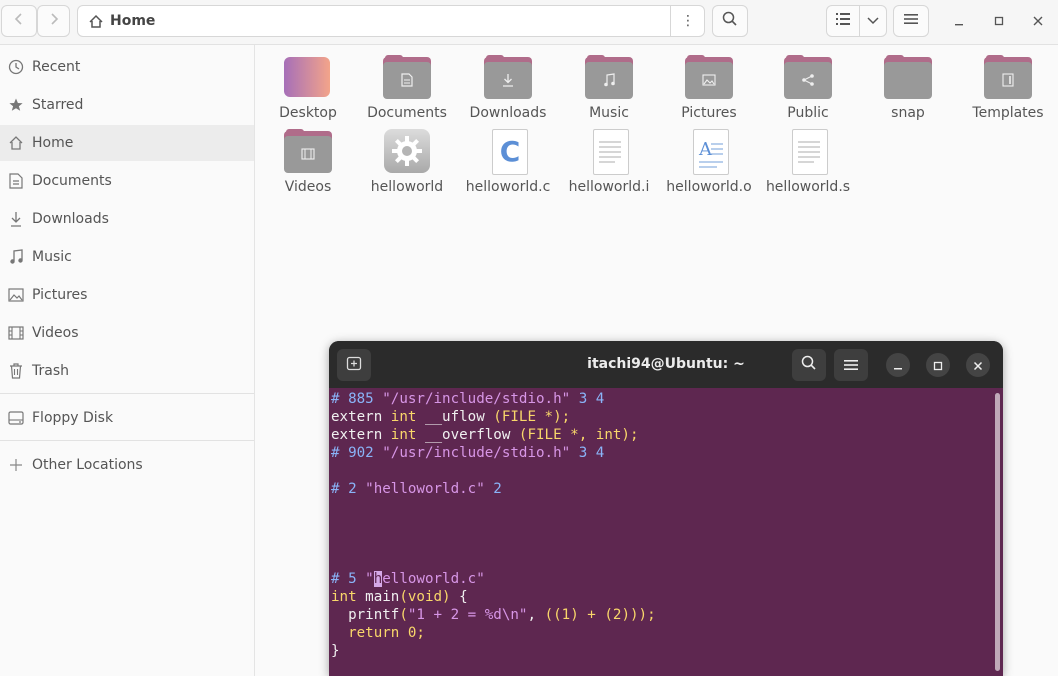 Image resolution: width=1058 pixels, height=676 pixels. Describe the element at coordinates (16, 257) in the screenshot. I see `music-icon` at that location.